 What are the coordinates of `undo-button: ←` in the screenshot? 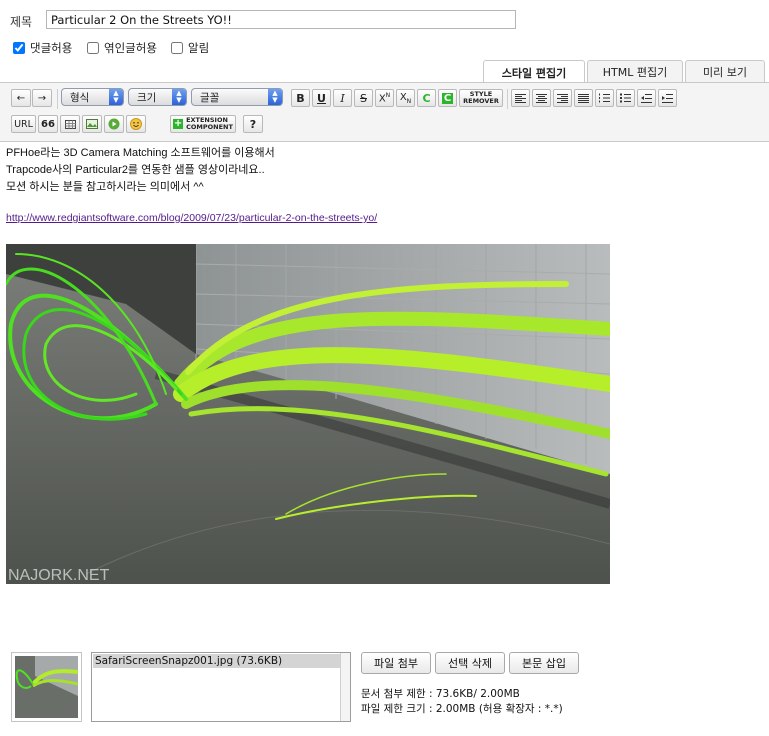 It's located at (21, 98).